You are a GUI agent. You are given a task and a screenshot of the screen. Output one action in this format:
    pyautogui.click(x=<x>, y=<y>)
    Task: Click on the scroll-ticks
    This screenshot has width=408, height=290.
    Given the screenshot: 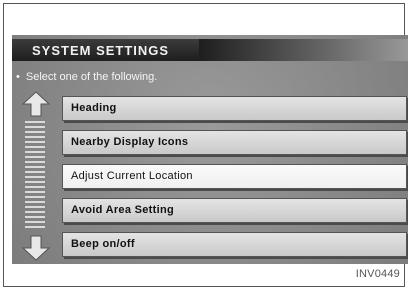 What is the action you would take?
    pyautogui.click(x=35, y=176)
    